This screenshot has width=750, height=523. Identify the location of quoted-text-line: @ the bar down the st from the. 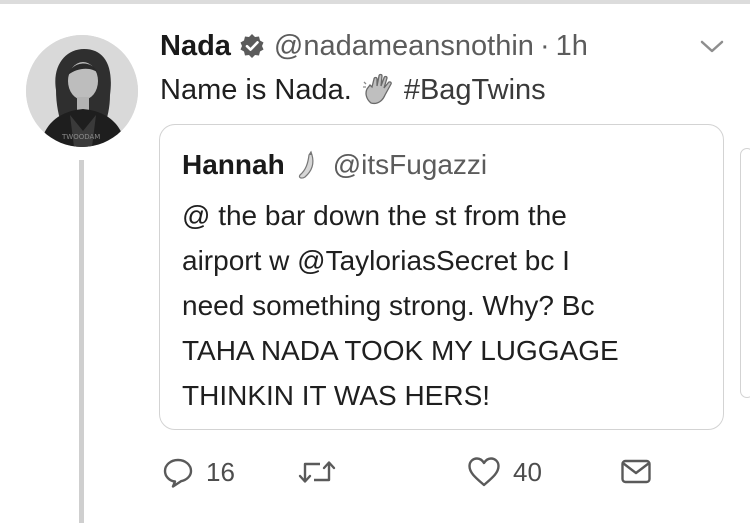
(374, 215).